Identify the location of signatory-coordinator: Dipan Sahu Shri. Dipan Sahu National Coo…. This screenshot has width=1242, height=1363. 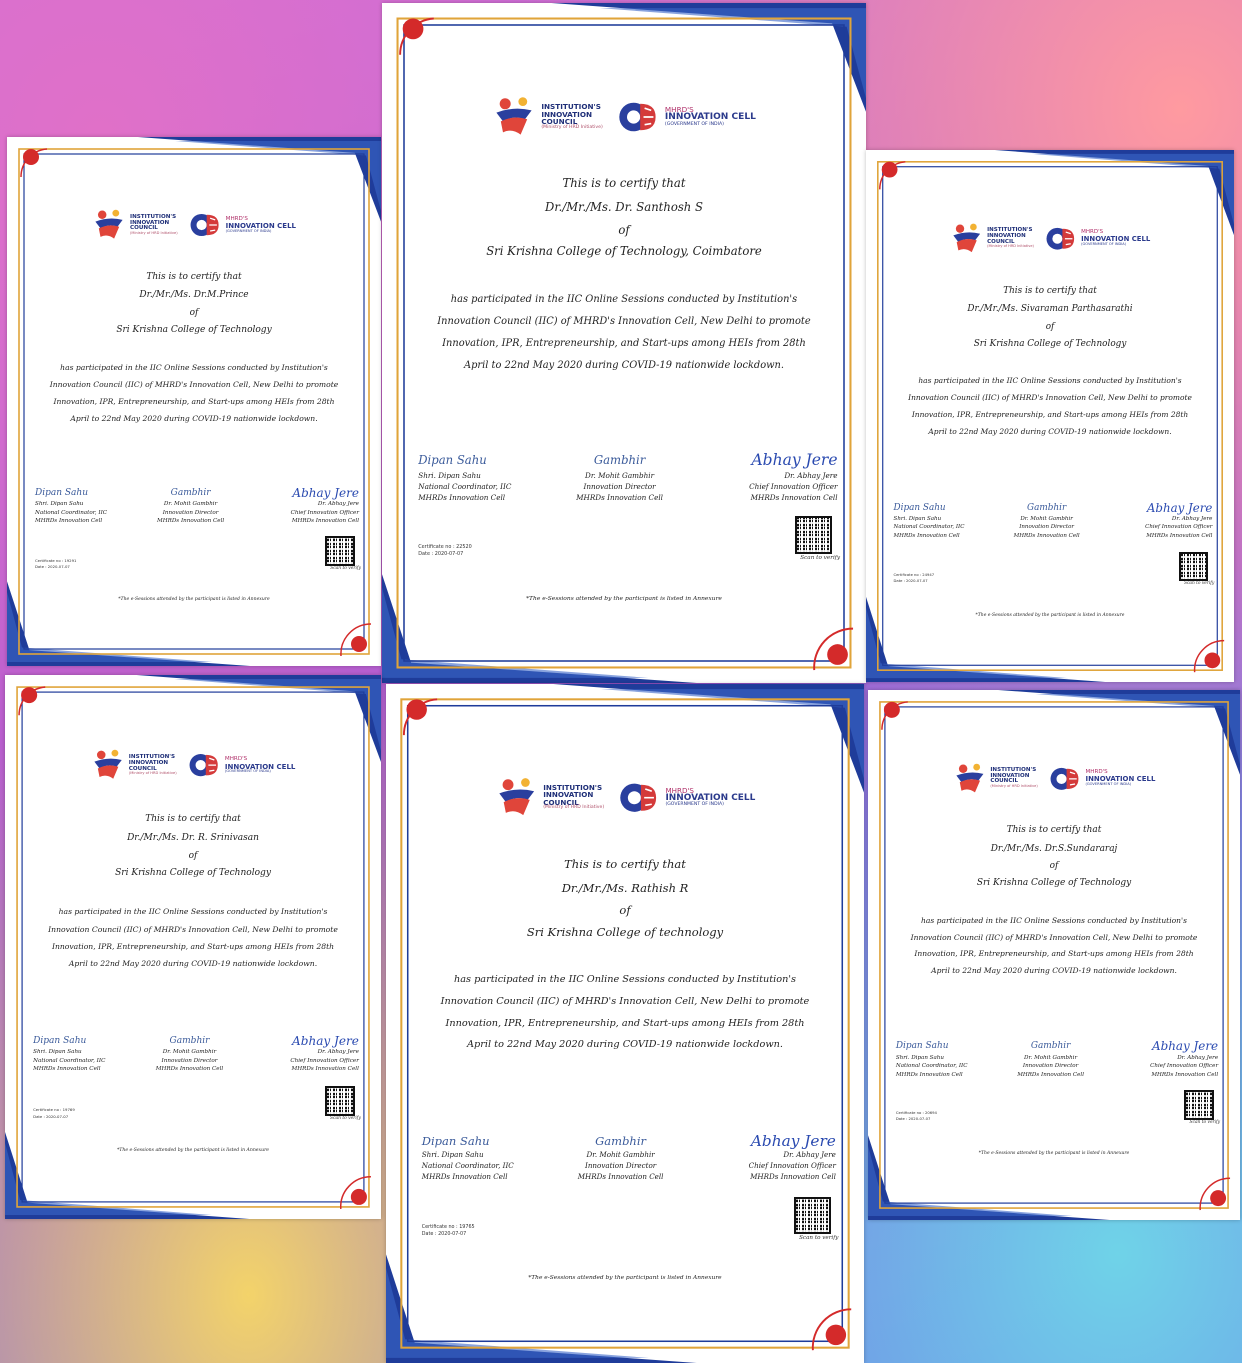
(71, 507).